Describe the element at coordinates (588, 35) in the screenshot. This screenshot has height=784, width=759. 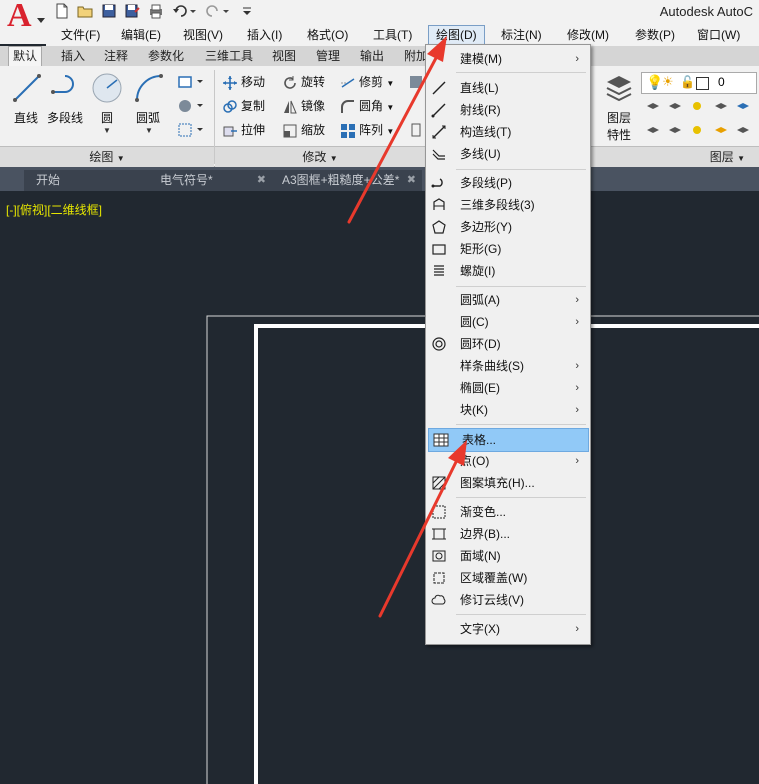
I see `menu-modify: 修改(M)` at that location.